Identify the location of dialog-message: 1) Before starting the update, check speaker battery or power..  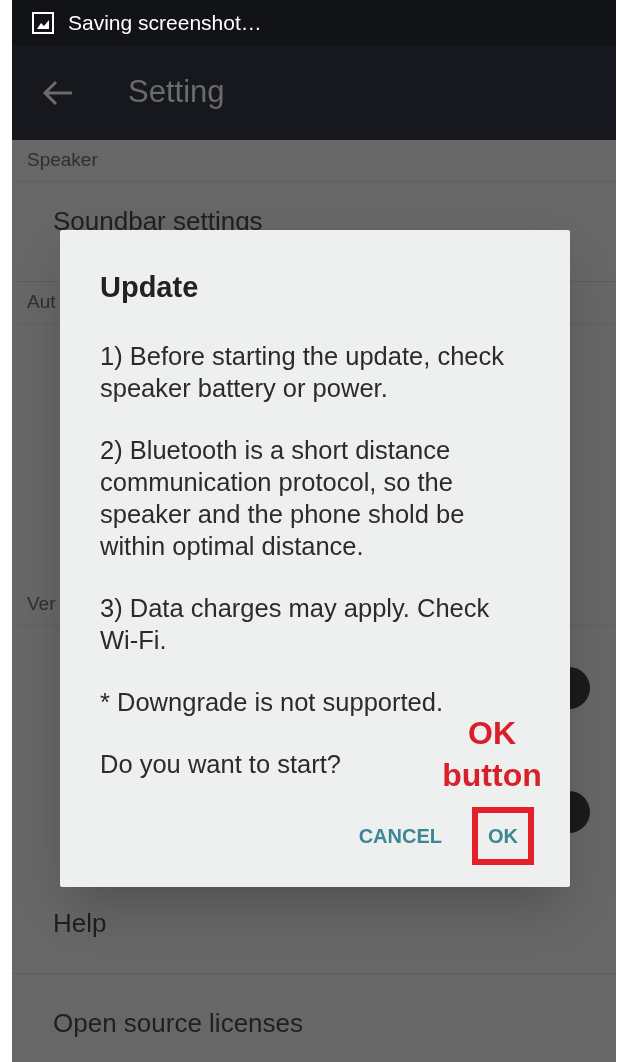
(302, 372).